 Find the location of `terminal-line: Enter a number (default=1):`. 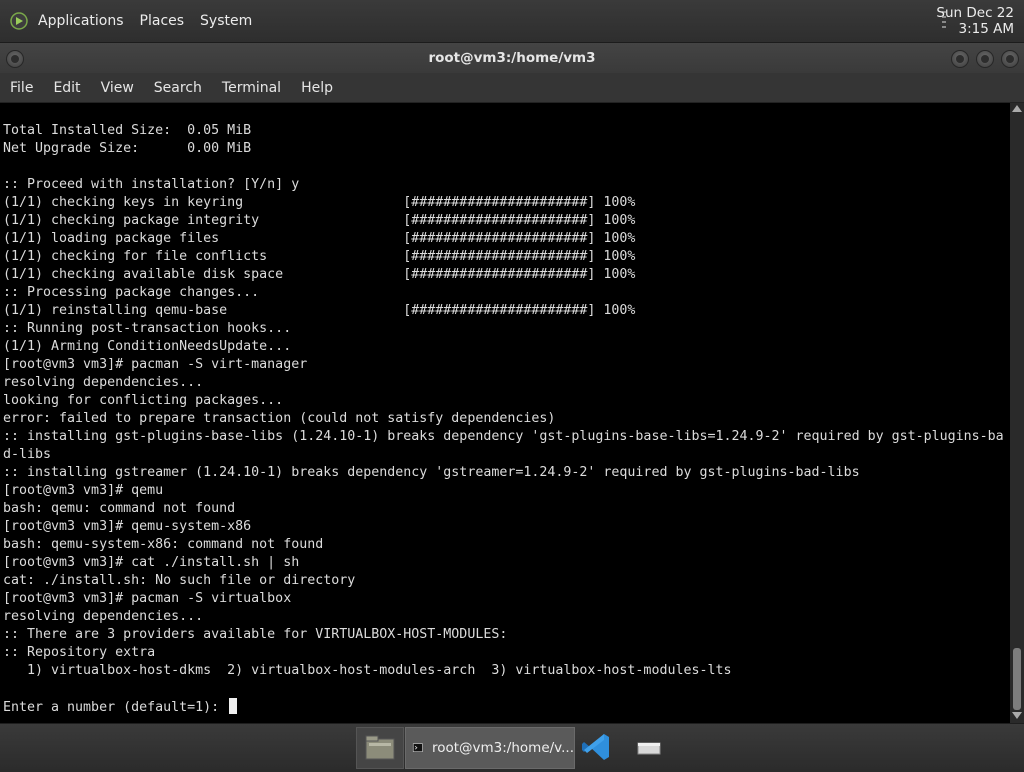

terminal-line: Enter a number (default=1): is located at coordinates (503, 707).